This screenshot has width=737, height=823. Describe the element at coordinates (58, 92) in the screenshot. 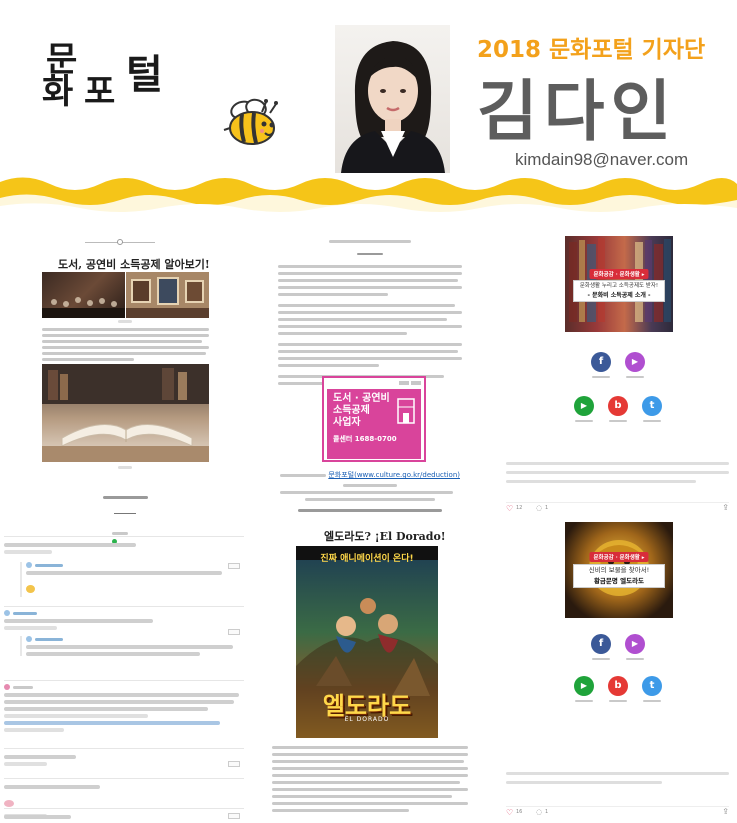

I see `logo-char-2: 화` at that location.